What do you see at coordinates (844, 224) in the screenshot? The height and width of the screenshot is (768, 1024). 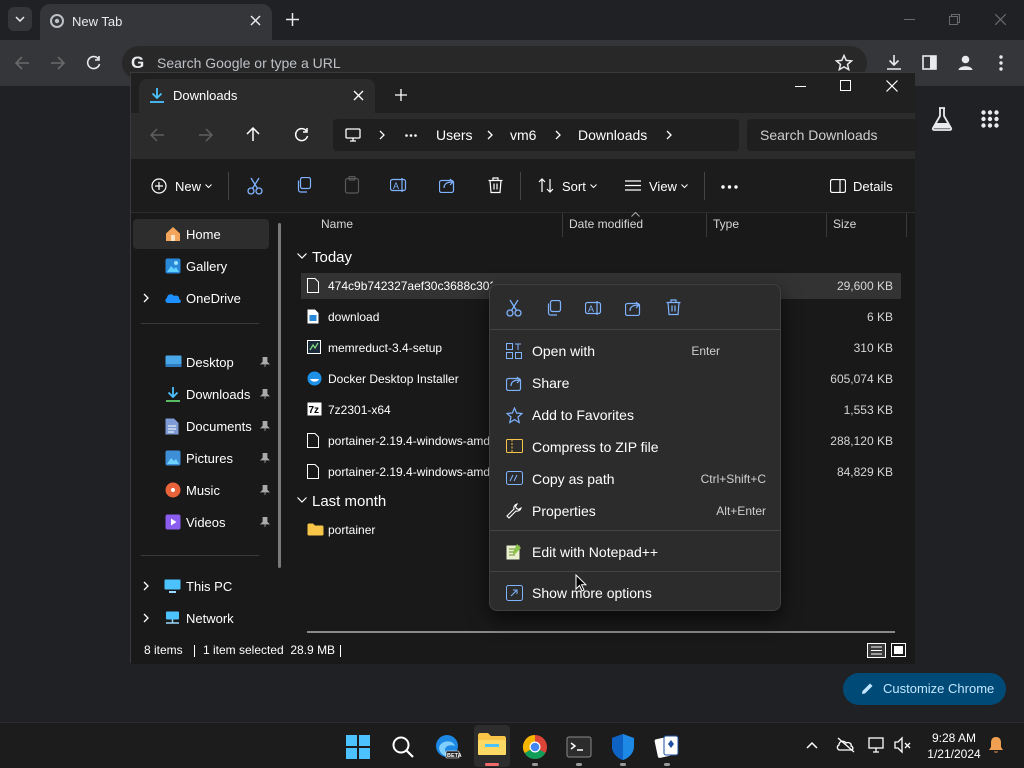 I see `column-header-size: Size` at bounding box center [844, 224].